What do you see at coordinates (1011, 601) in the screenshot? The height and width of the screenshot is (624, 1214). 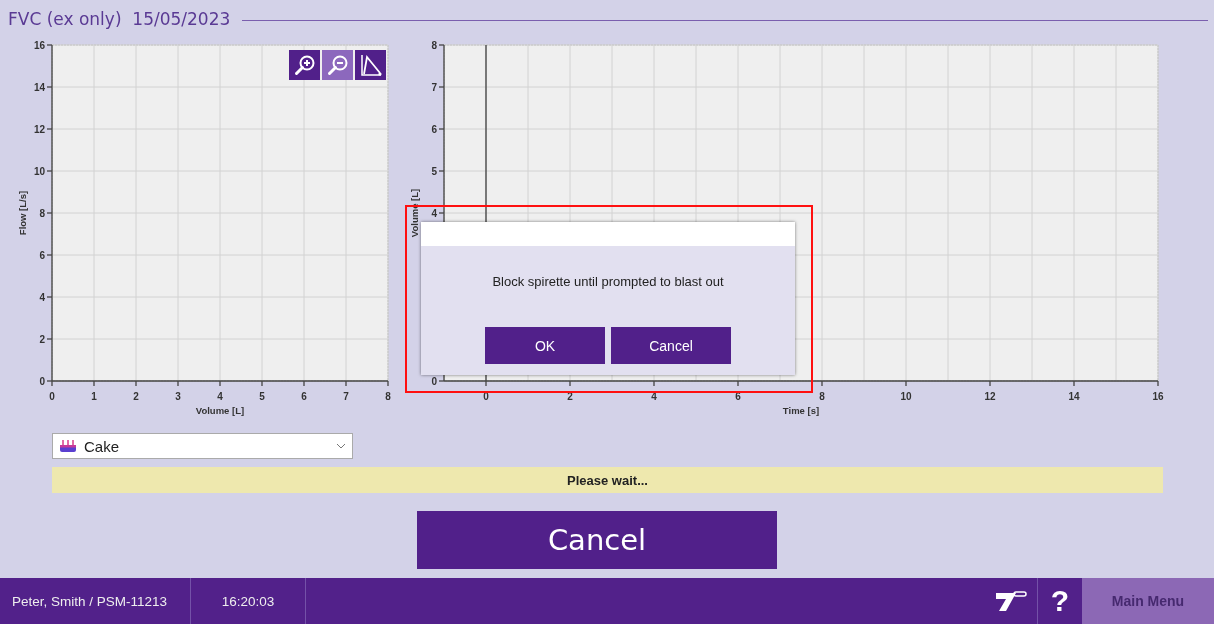 I see `spirometer-icon` at bounding box center [1011, 601].